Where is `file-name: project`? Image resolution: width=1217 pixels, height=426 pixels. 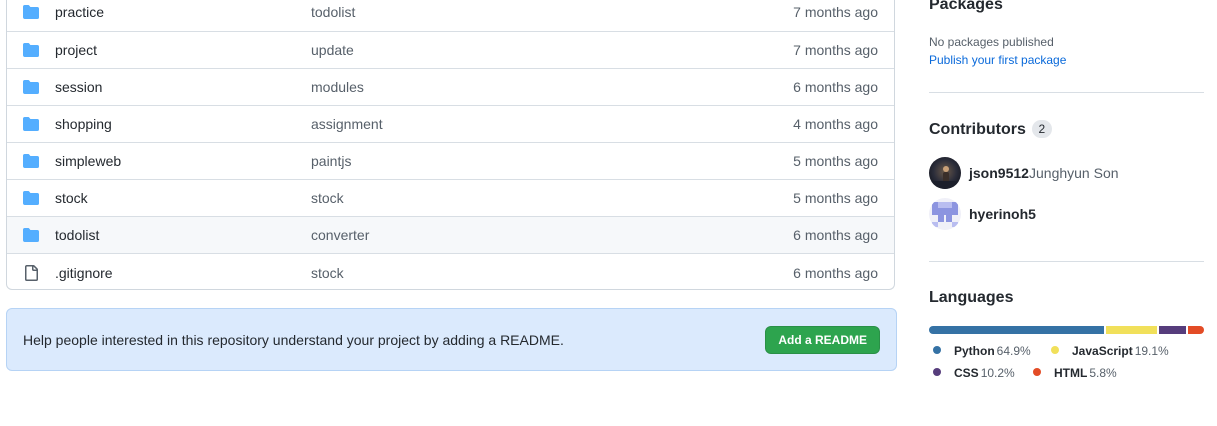 file-name: project is located at coordinates (76, 50).